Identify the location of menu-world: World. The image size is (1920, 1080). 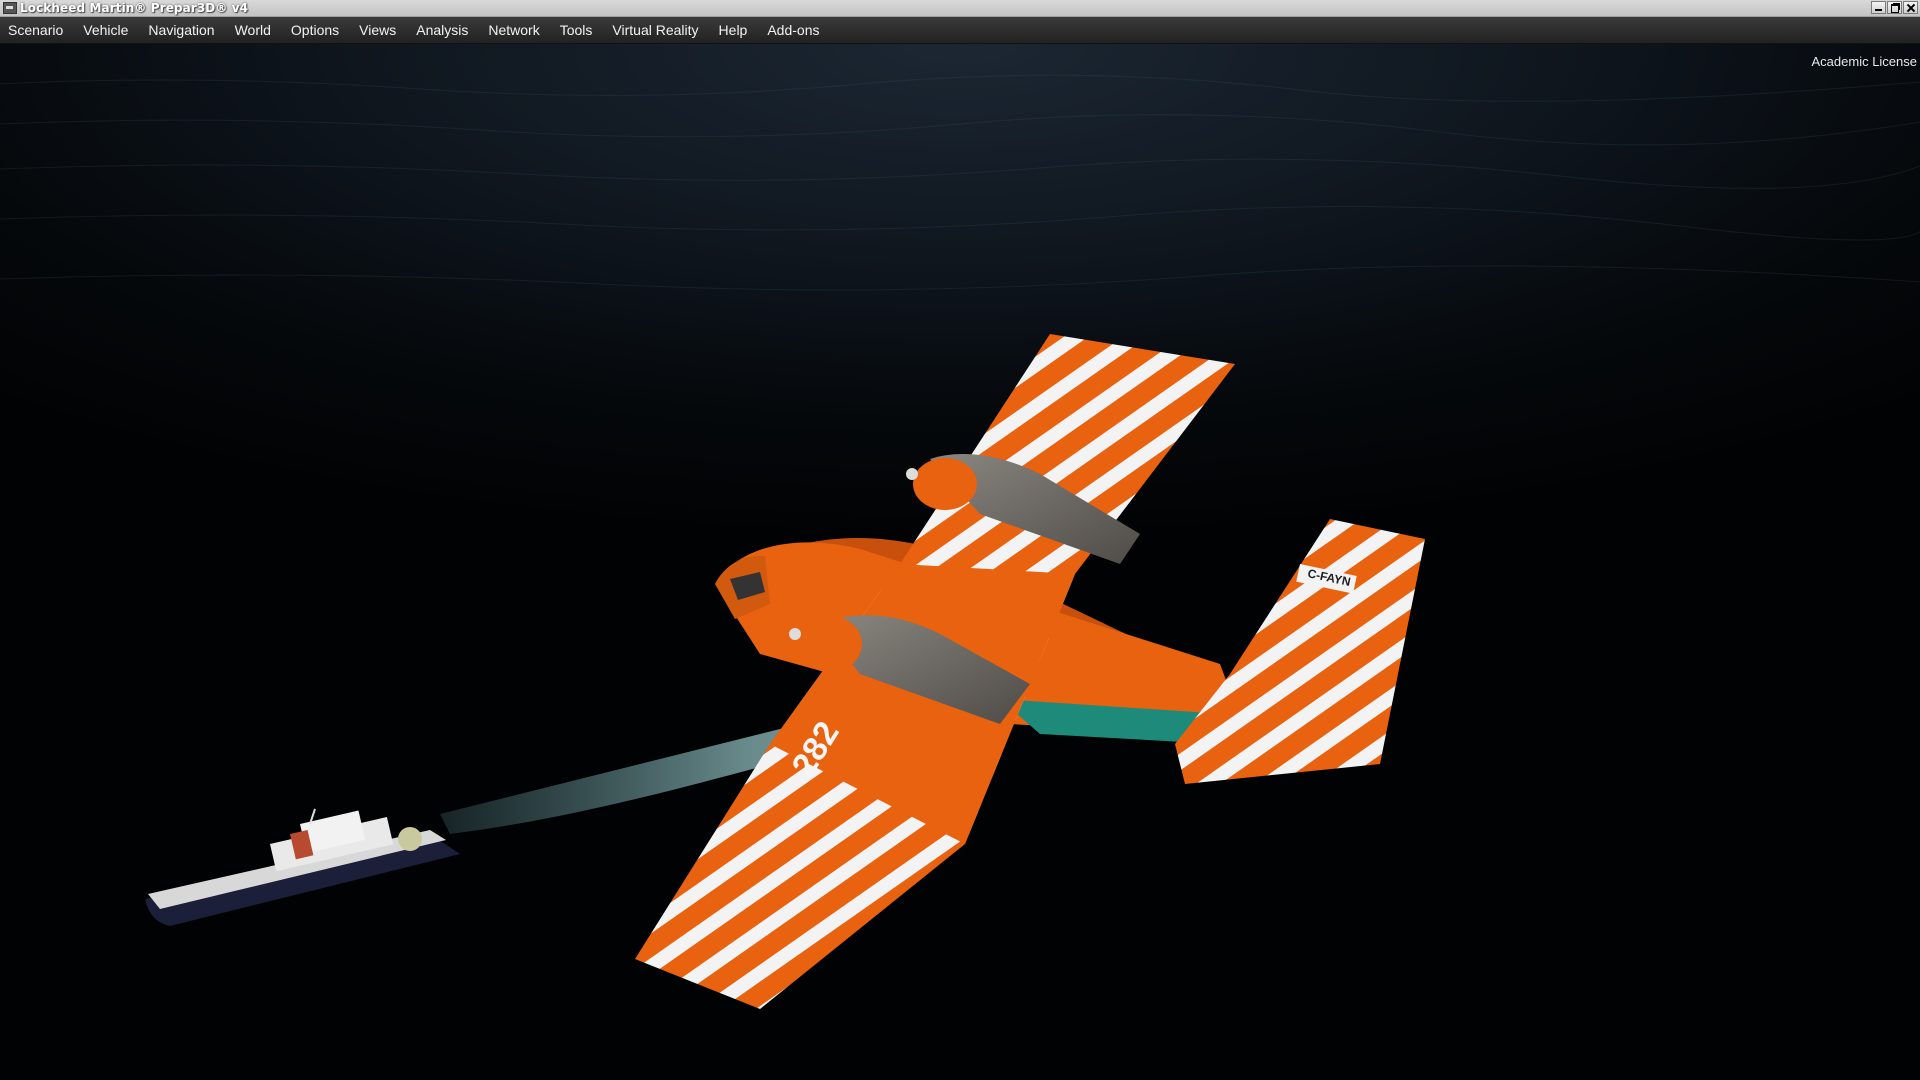
(253, 30).